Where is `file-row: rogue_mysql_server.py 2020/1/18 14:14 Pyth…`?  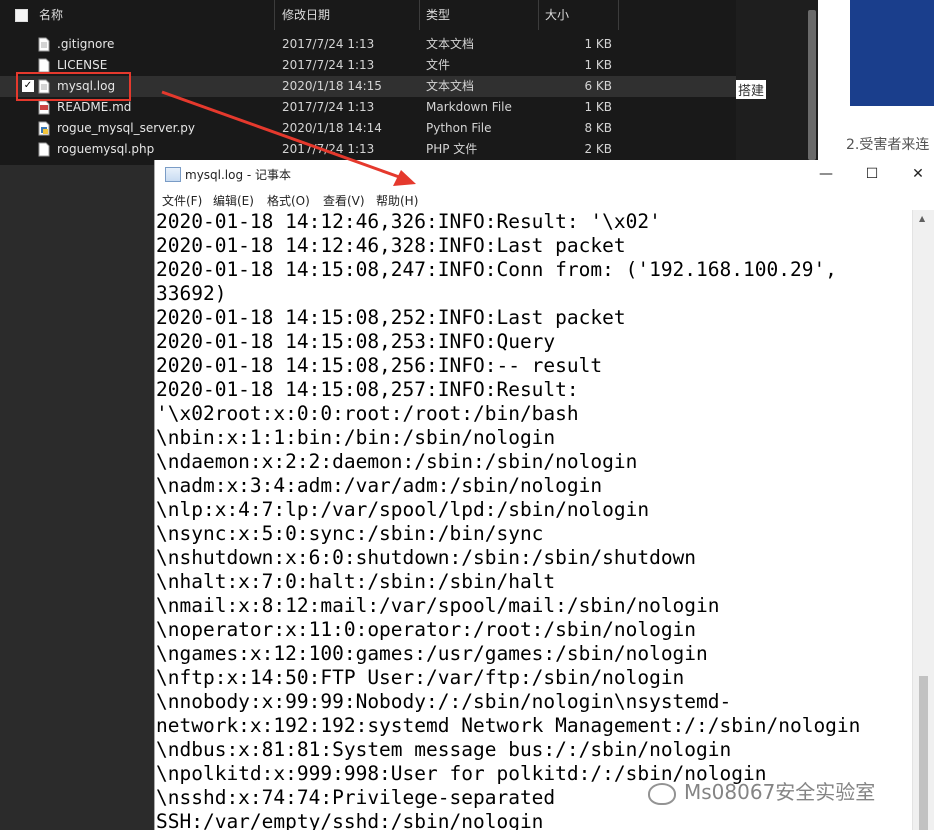
file-row: rogue_mysql_server.py 2020/1/18 14:14 Pyth… is located at coordinates (368, 128).